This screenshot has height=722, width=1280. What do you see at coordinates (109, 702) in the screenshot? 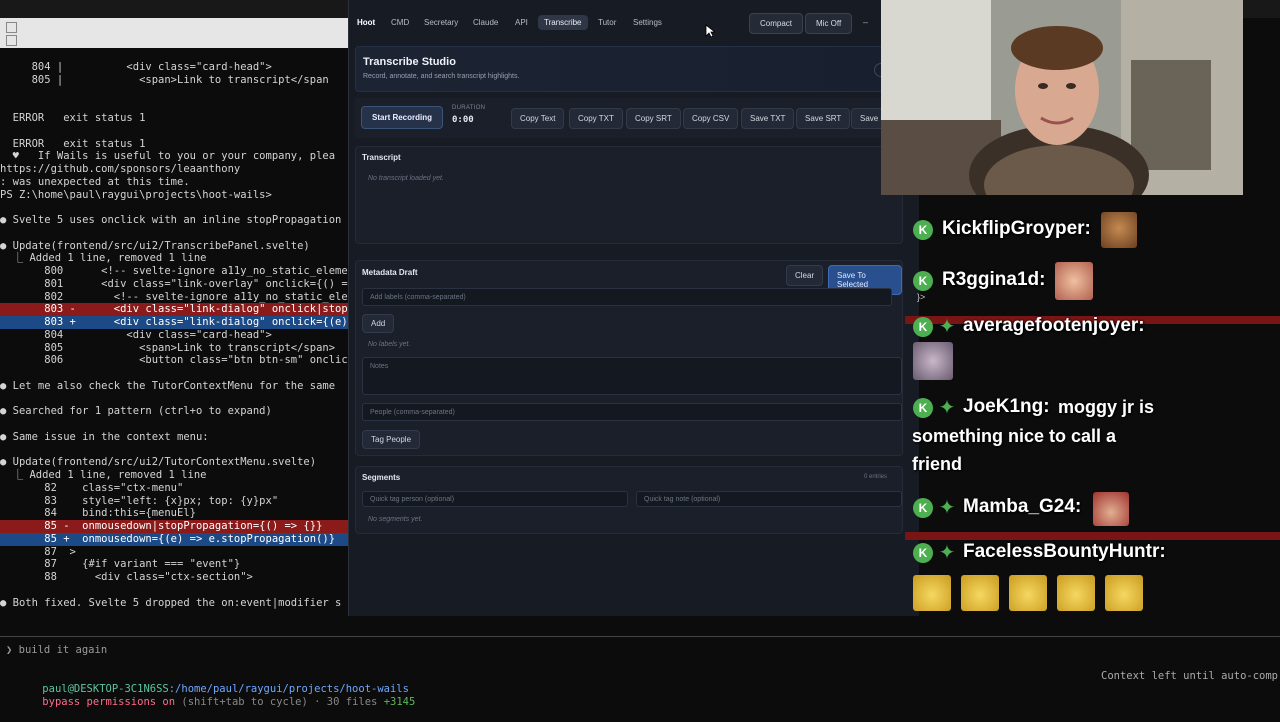
I see `bypass-status: bypass permissions on` at bounding box center [109, 702].